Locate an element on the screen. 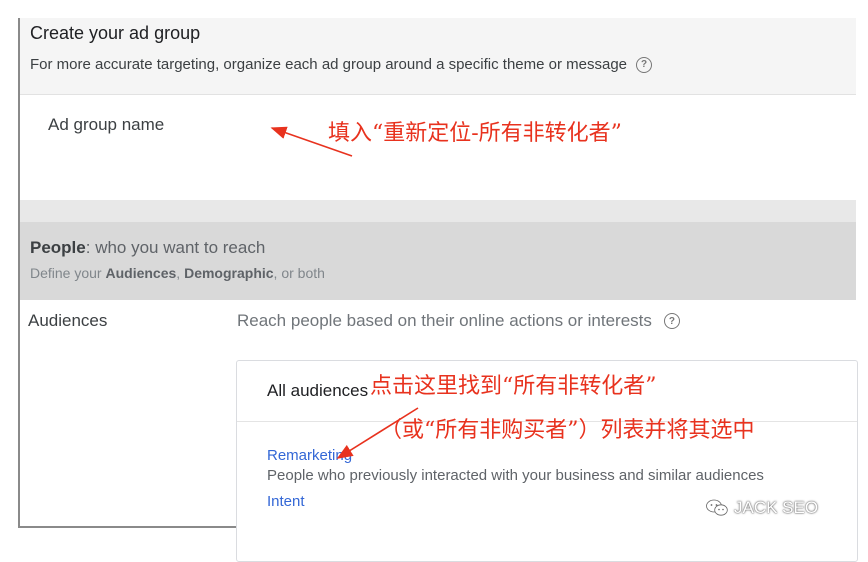 The image size is (868, 562). ad-group-name-label: Ad group name is located at coordinates (106, 124).